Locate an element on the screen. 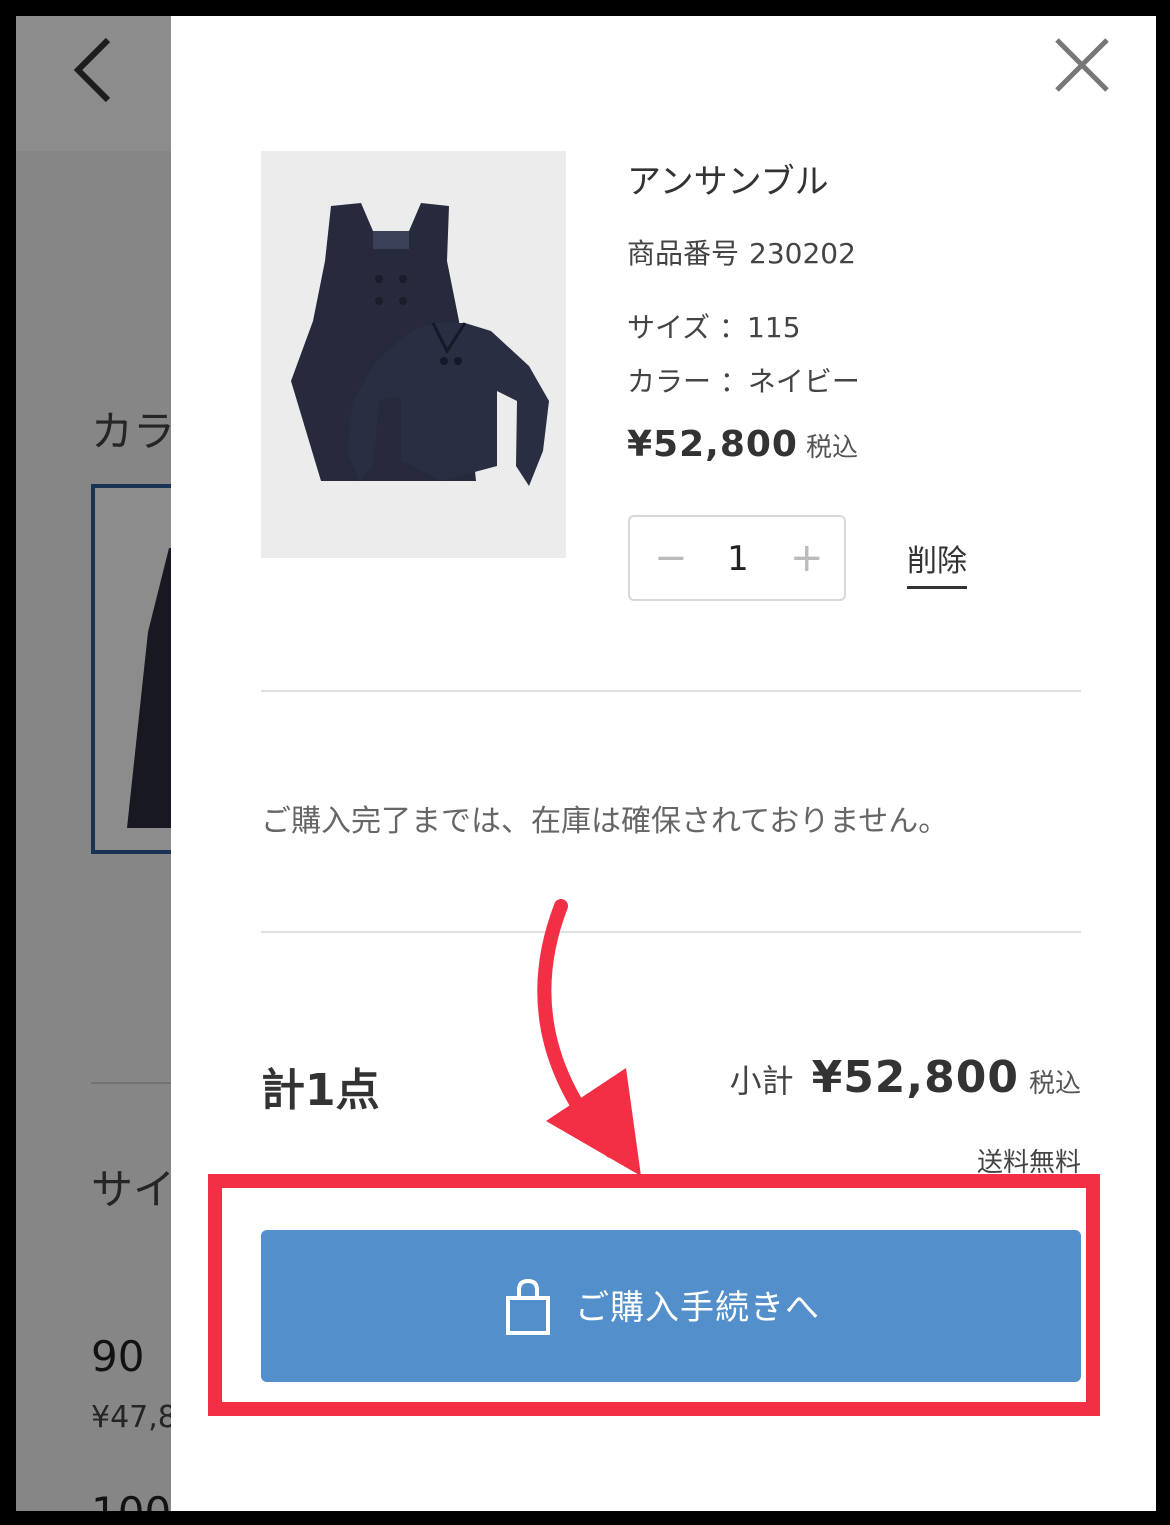  close-icon is located at coordinates (1082, 65).